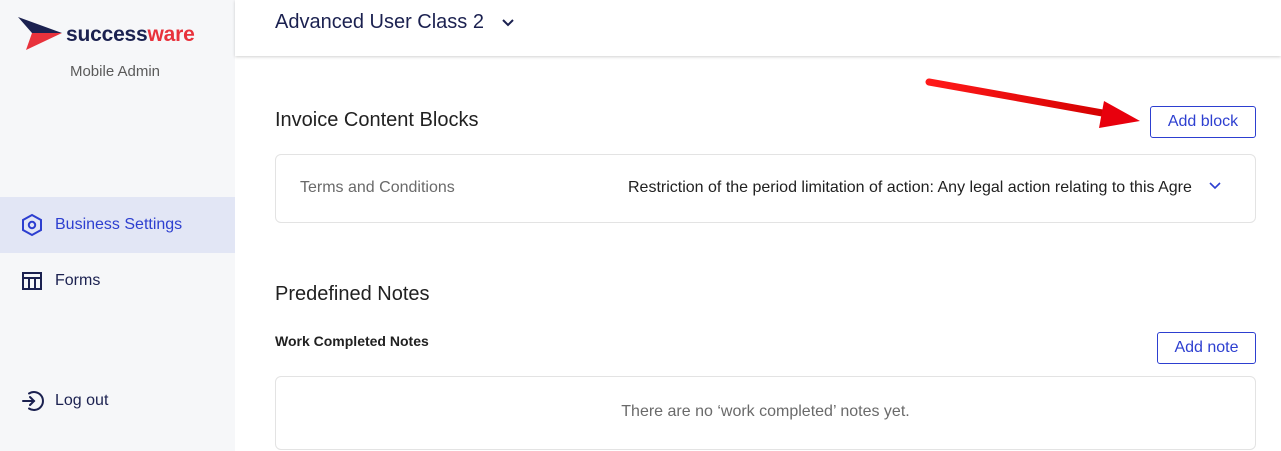 Image resolution: width=1281 pixels, height=451 pixels. I want to click on notes-empty-state: There are no ‘work completed’ notes yet., so click(765, 413).